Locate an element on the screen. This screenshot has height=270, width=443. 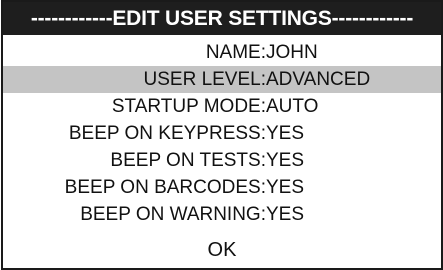
setting-value: JOHN is located at coordinates (292, 52).